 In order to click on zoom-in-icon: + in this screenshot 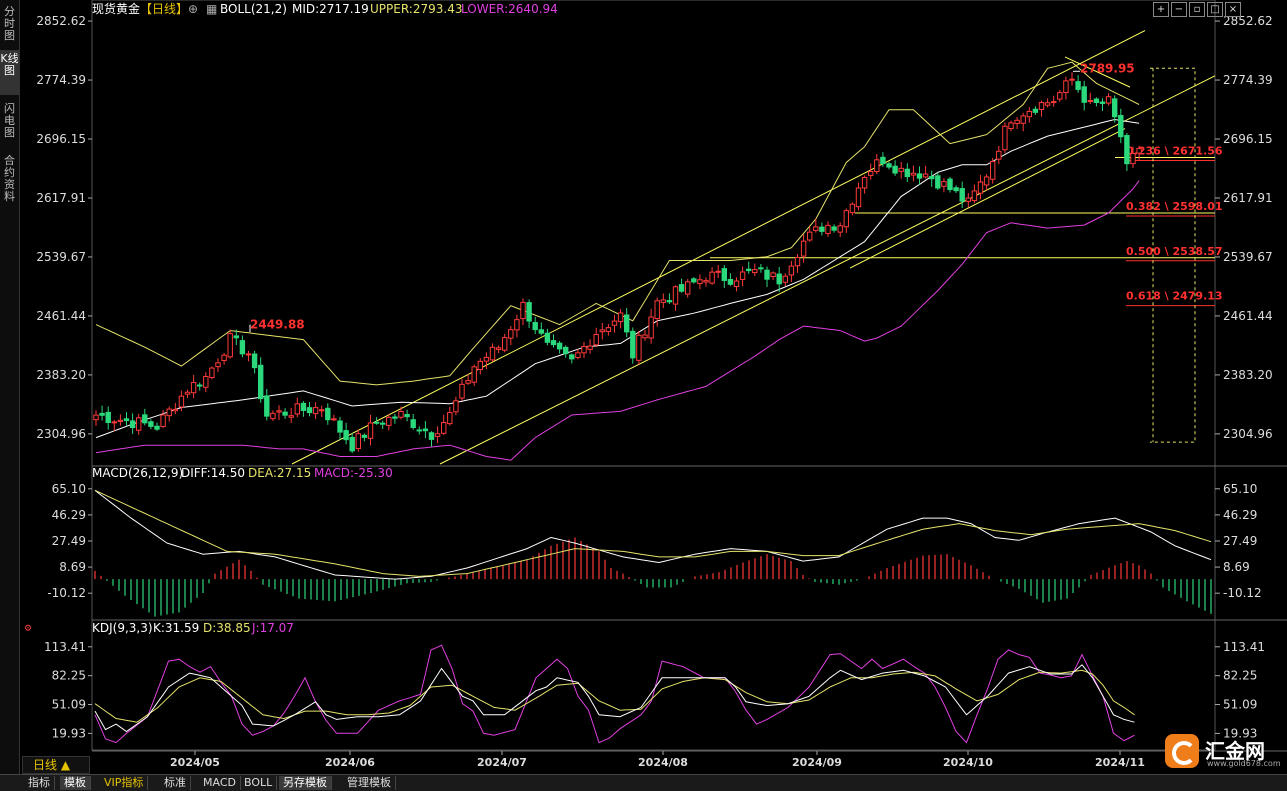, I will do `click(1161, 9)`.